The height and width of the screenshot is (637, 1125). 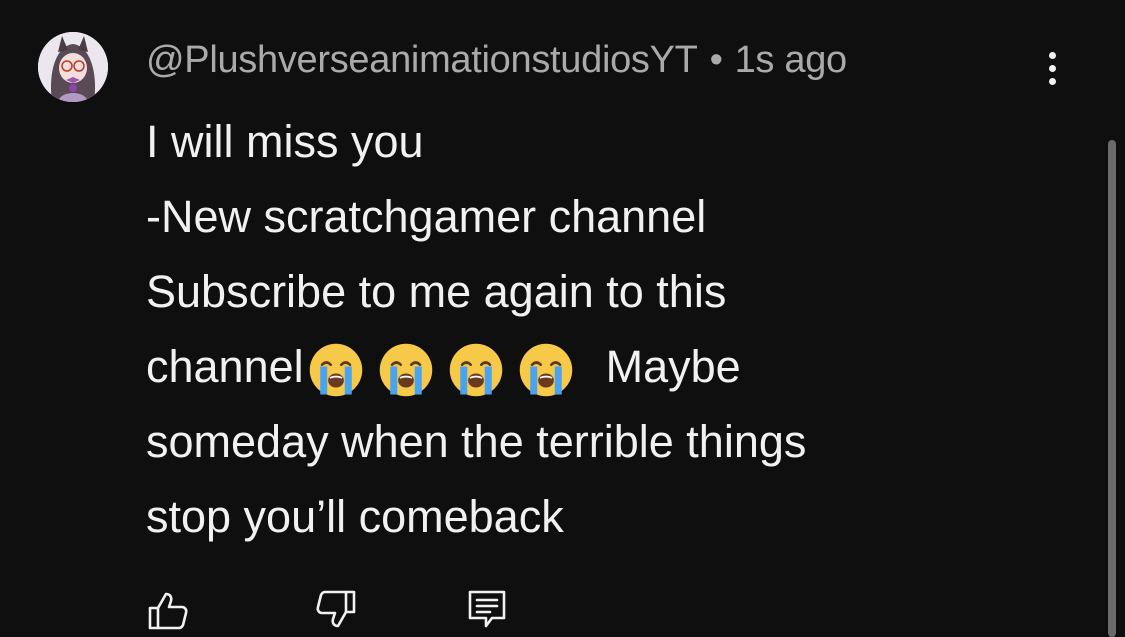 I want to click on reply-button, so click(x=488, y=610).